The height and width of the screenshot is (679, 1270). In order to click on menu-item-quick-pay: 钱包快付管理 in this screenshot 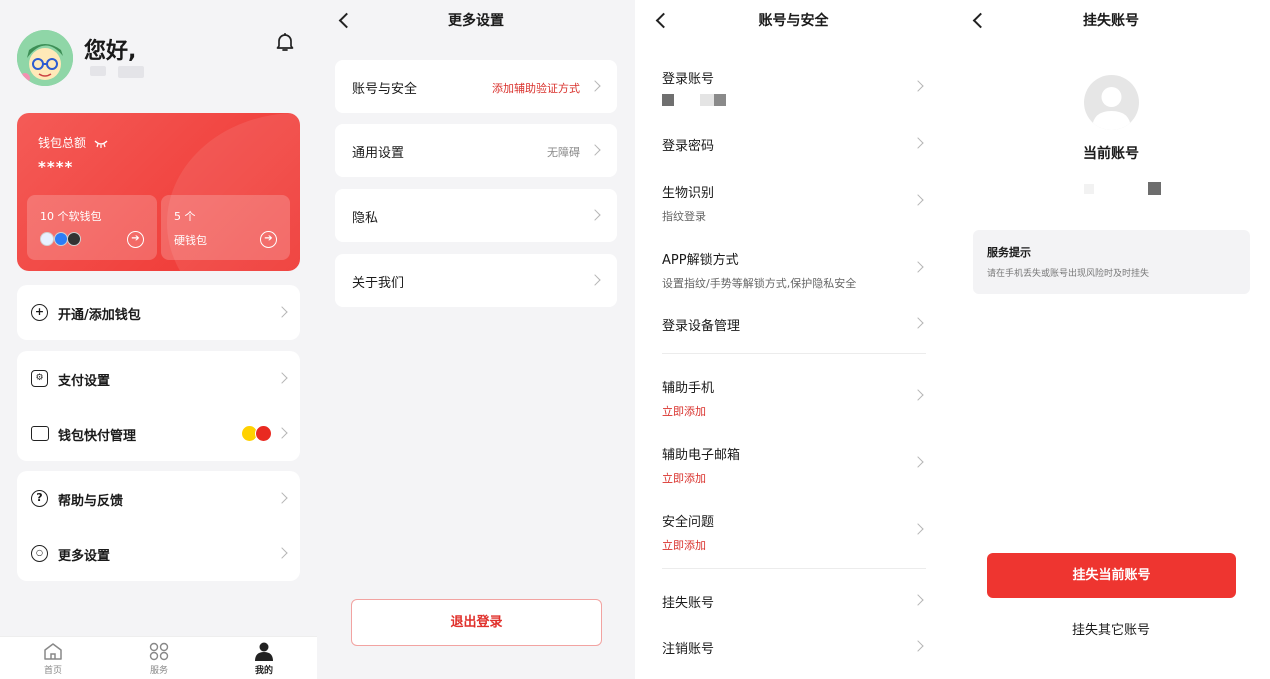, I will do `click(158, 433)`.